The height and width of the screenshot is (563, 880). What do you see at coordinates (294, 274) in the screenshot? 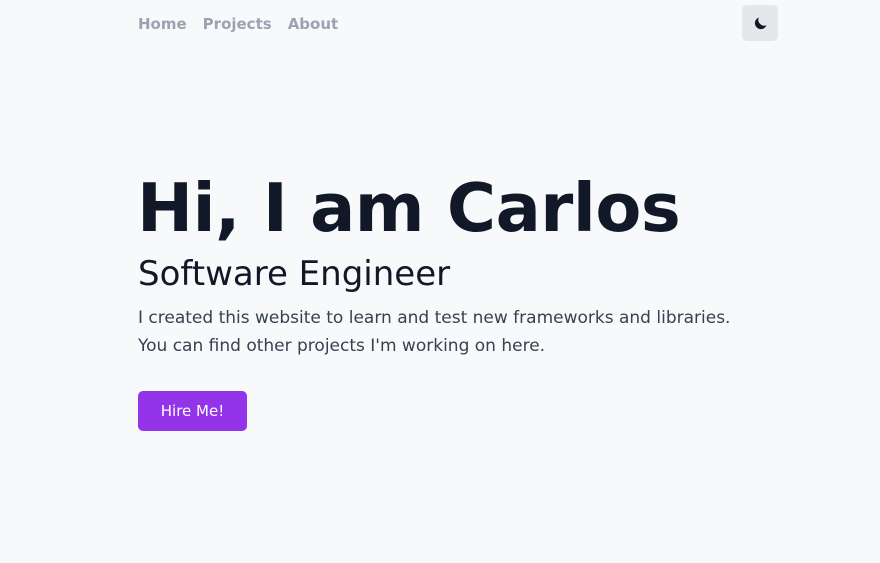
I see `hero-subtitle: Software Engineer` at bounding box center [294, 274].